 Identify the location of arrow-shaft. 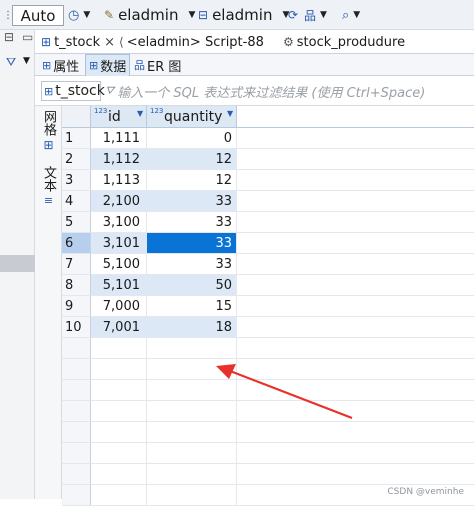
(291, 394).